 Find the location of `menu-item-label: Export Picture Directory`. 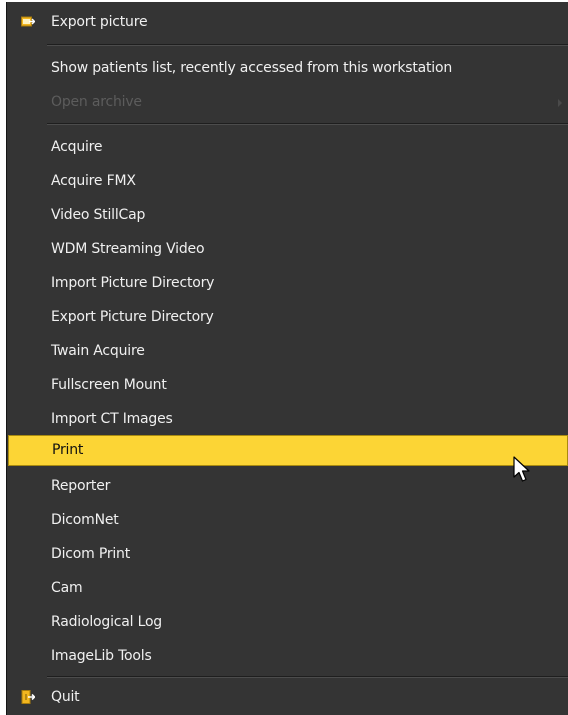

menu-item-label: Export Picture Directory is located at coordinates (132, 317).